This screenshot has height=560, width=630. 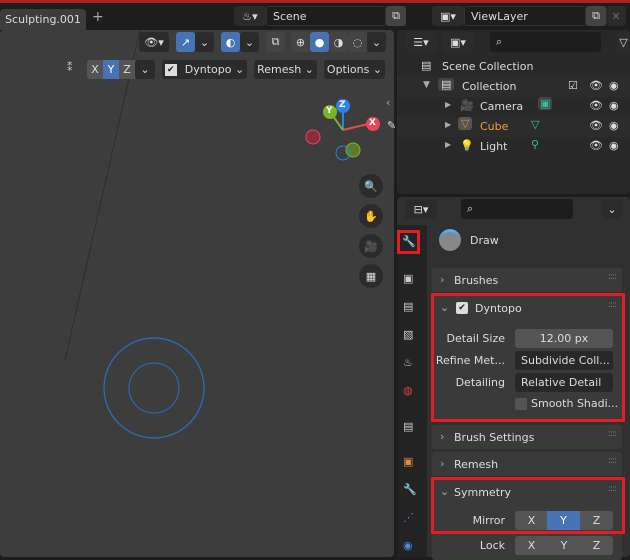 What do you see at coordinates (408, 426) in the screenshot?
I see `collection-tab-icon: ▤` at bounding box center [408, 426].